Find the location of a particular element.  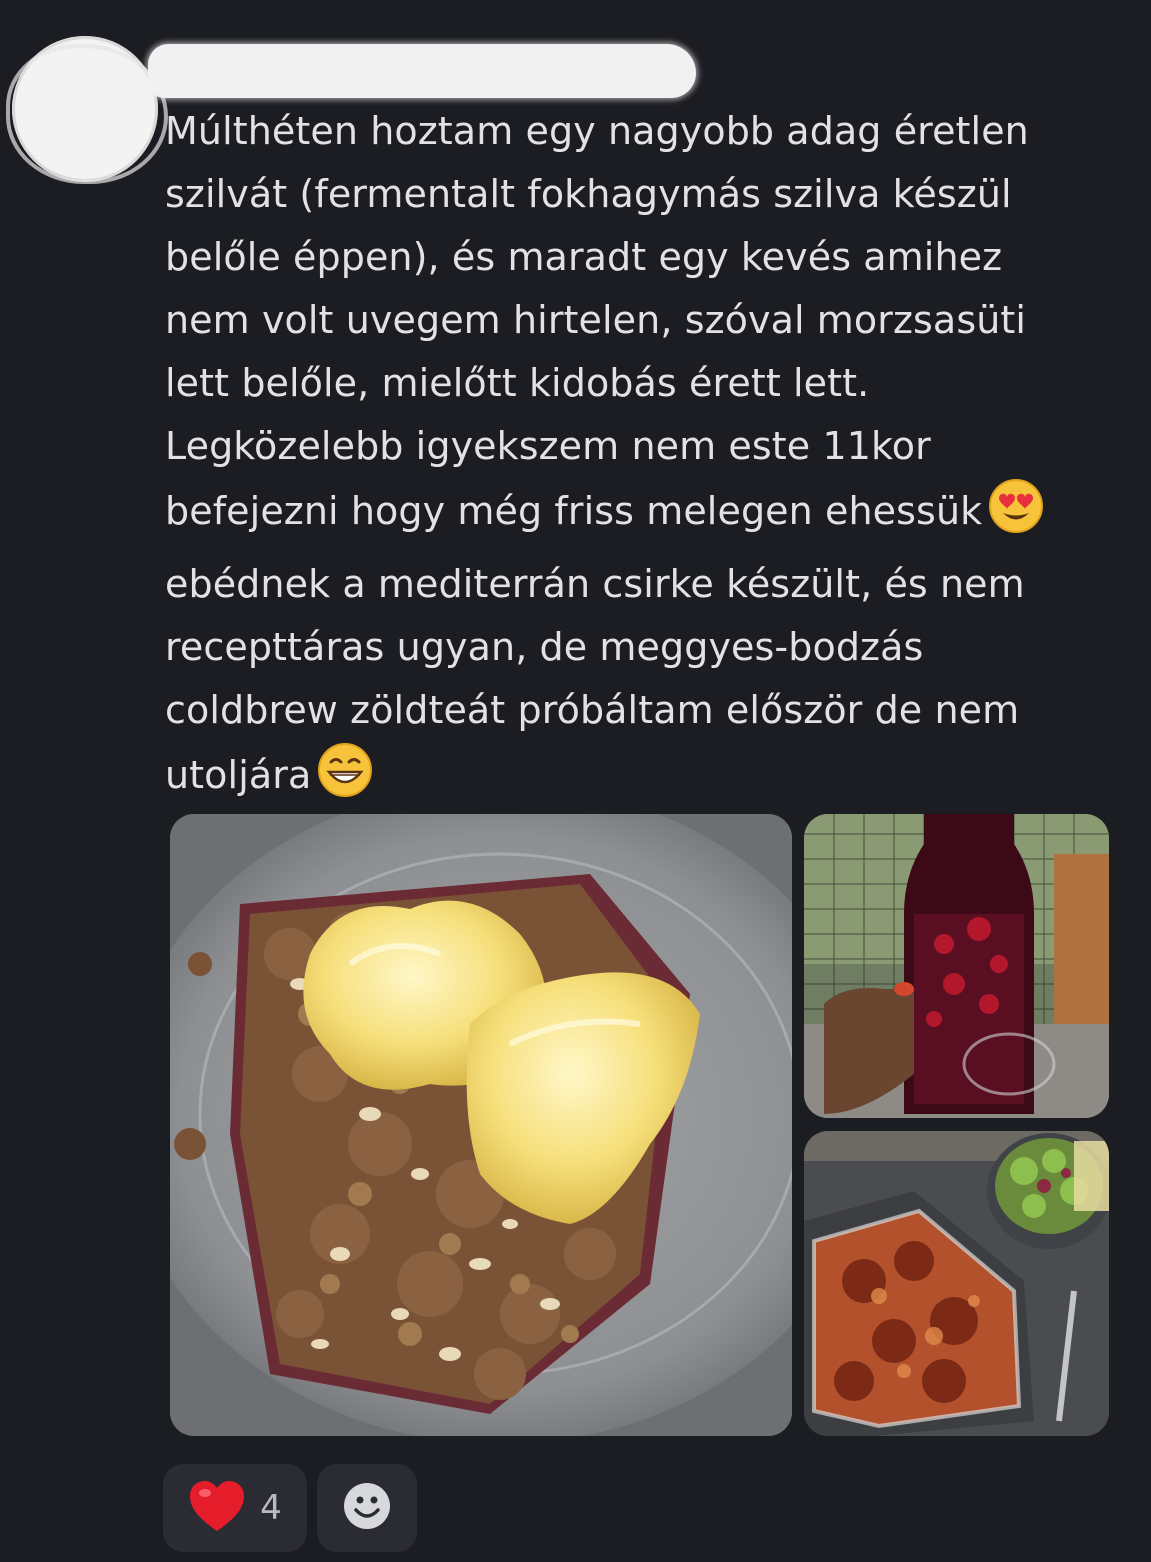

photo-coldbrew-bottle is located at coordinates (956, 966).